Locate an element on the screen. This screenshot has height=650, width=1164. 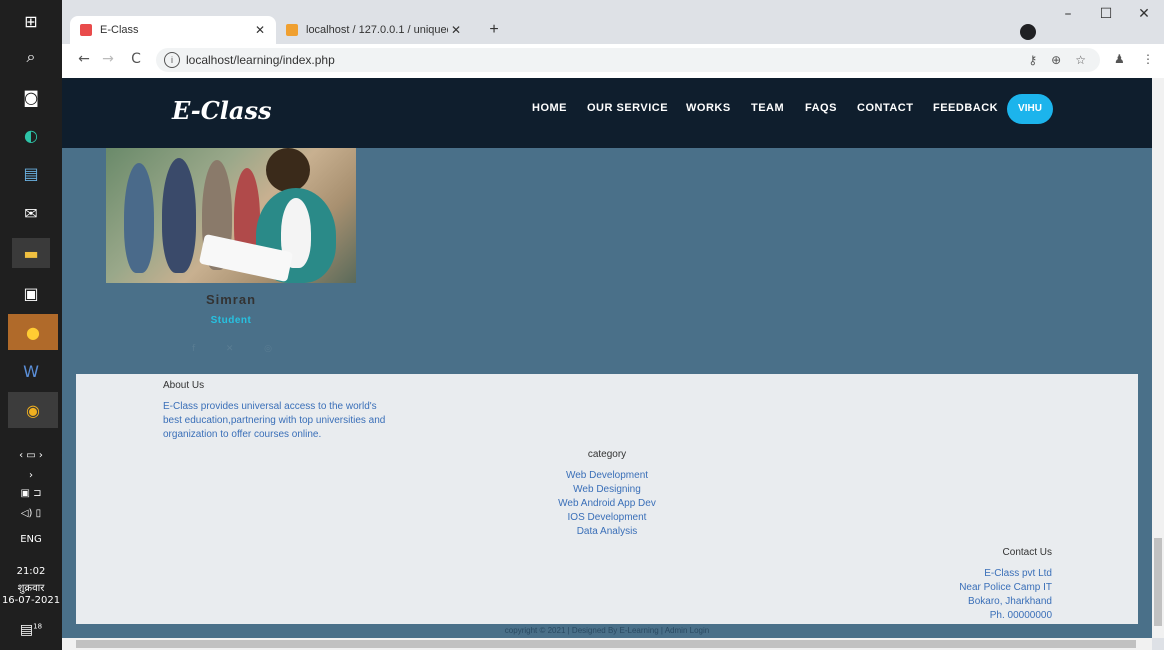
category-link: Web Designing is located at coordinates (607, 490).